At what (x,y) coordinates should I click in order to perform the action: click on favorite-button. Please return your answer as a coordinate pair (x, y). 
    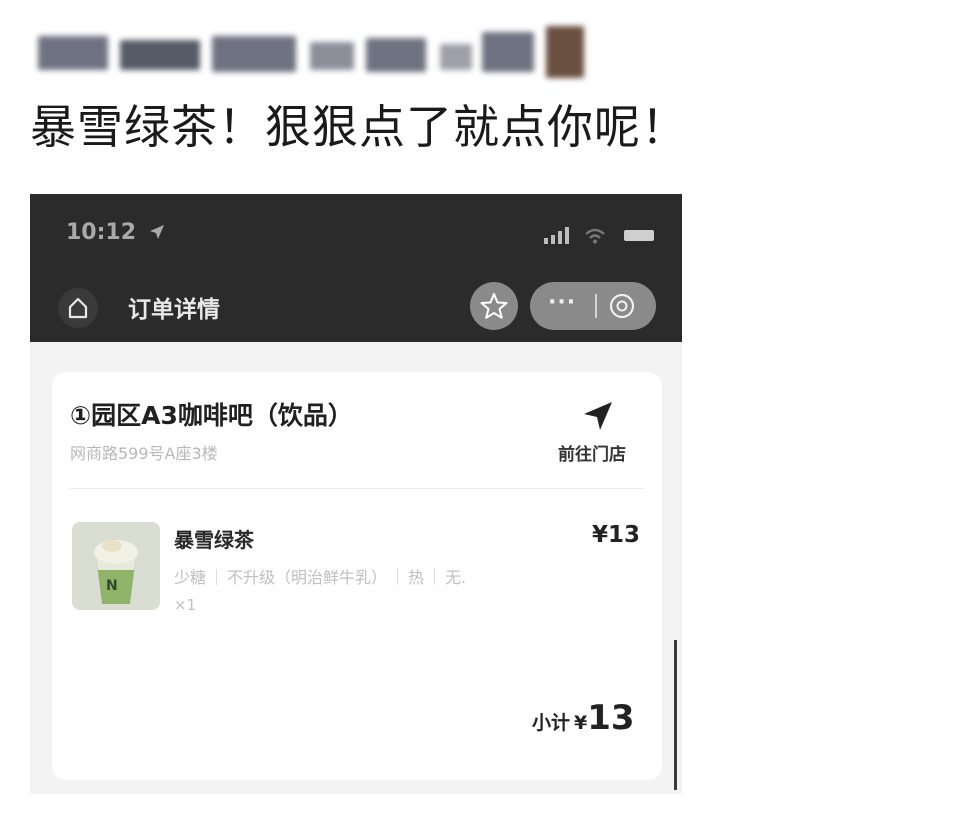
    Looking at the image, I should click on (494, 306).